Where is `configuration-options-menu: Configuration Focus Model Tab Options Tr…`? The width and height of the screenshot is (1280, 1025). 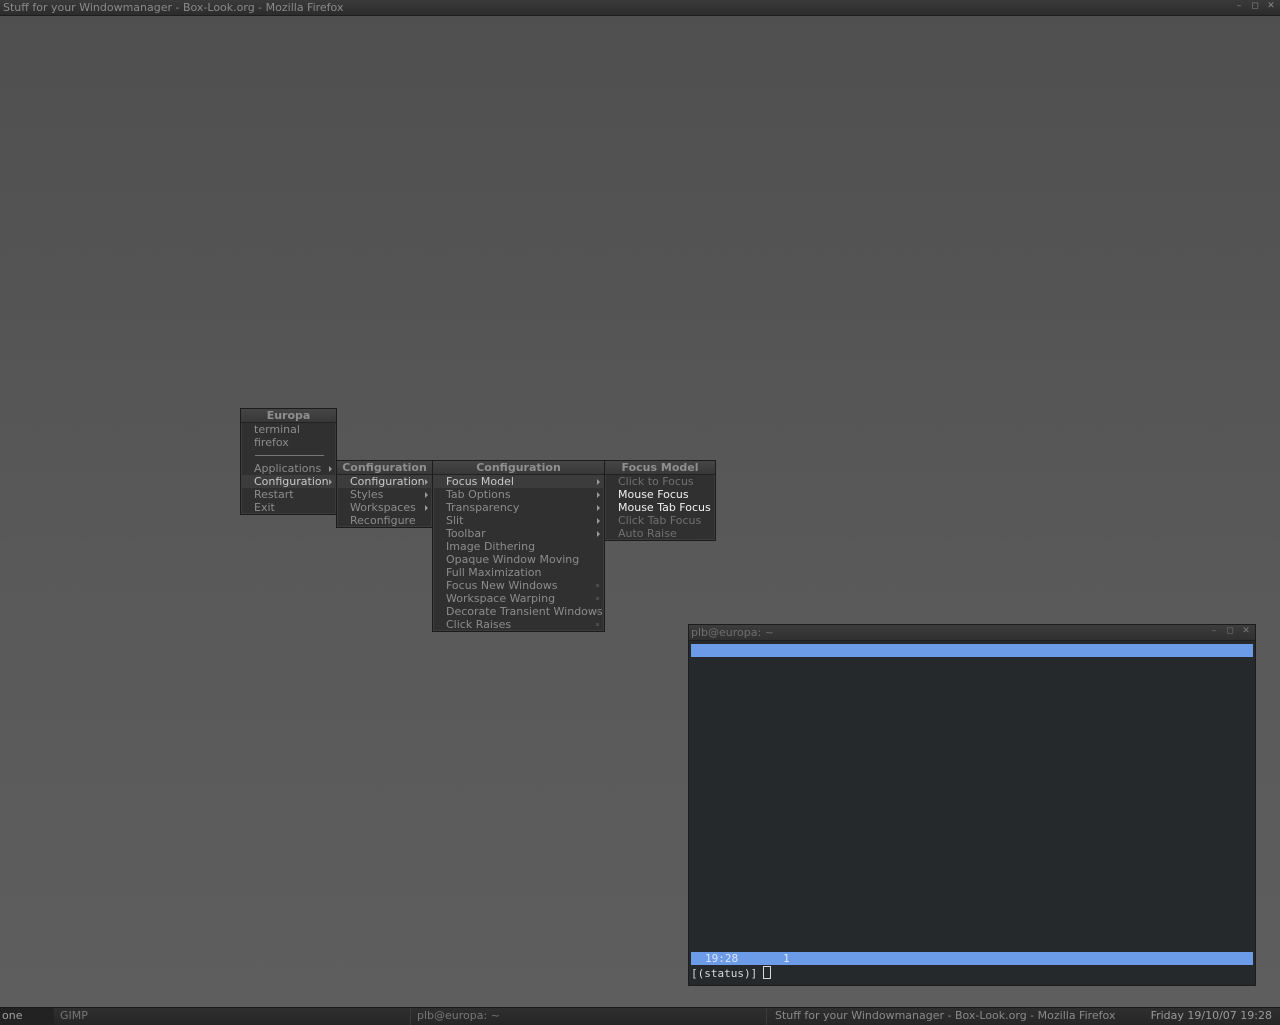 configuration-options-menu: Configuration Focus Model Tab Options Tr… is located at coordinates (518, 546).